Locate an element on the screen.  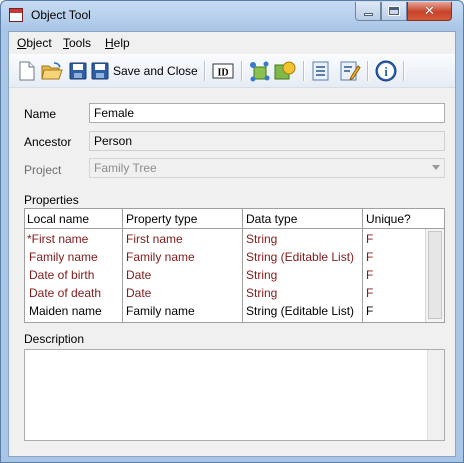
ancestor-label: Ancestor is located at coordinates (48, 142).